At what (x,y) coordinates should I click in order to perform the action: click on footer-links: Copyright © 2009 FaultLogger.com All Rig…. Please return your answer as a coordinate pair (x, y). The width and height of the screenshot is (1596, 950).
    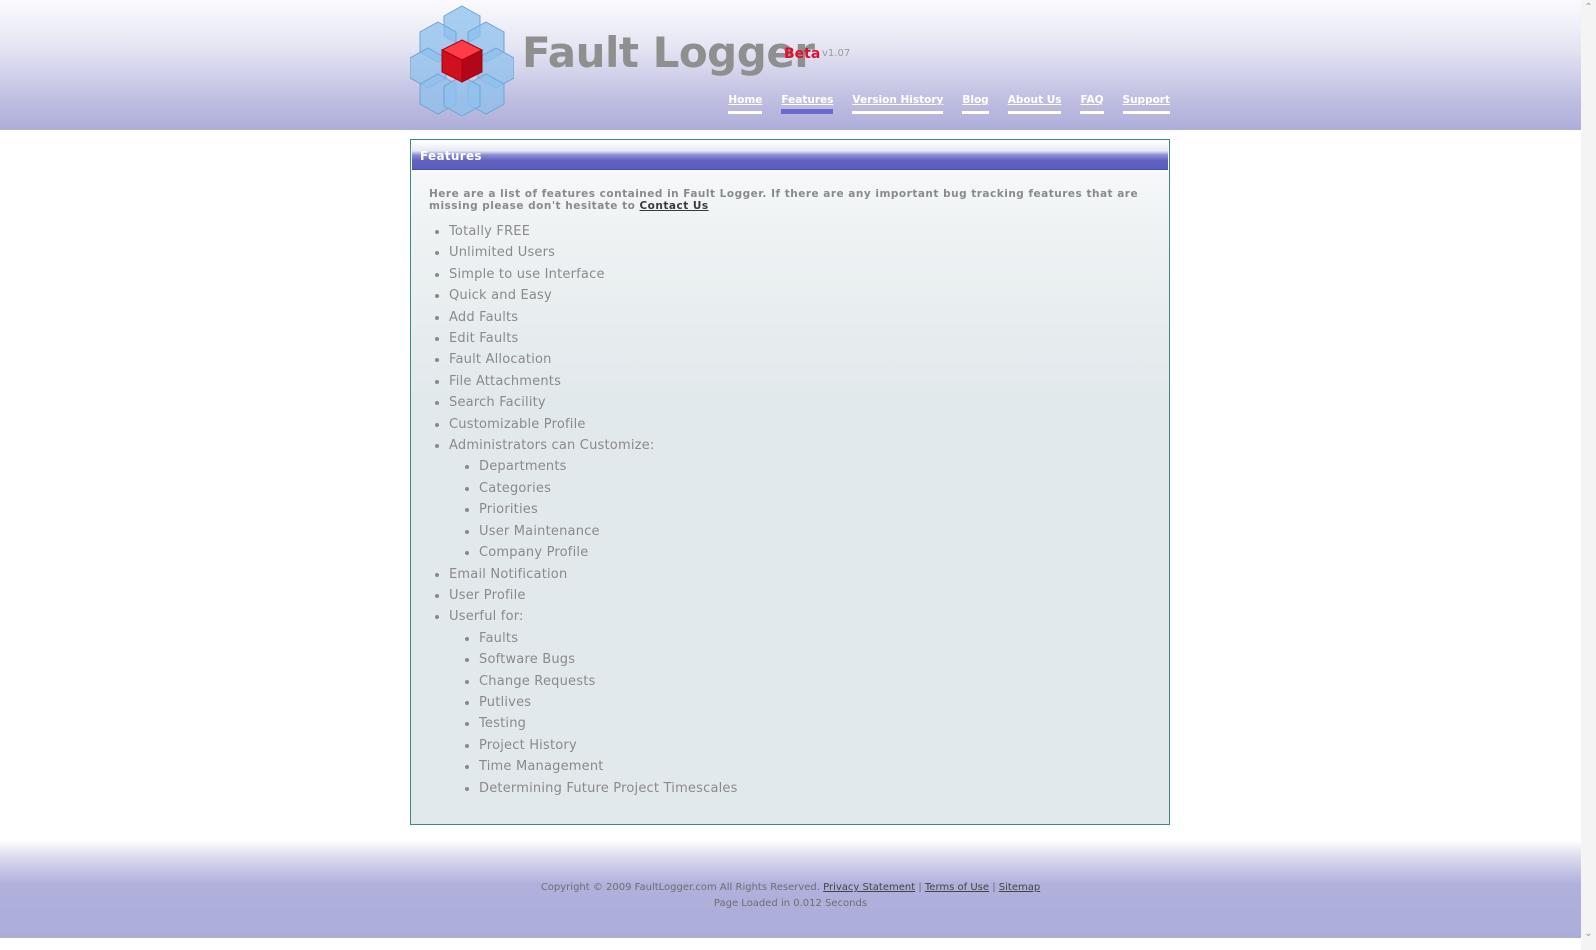
    Looking at the image, I should click on (790, 887).